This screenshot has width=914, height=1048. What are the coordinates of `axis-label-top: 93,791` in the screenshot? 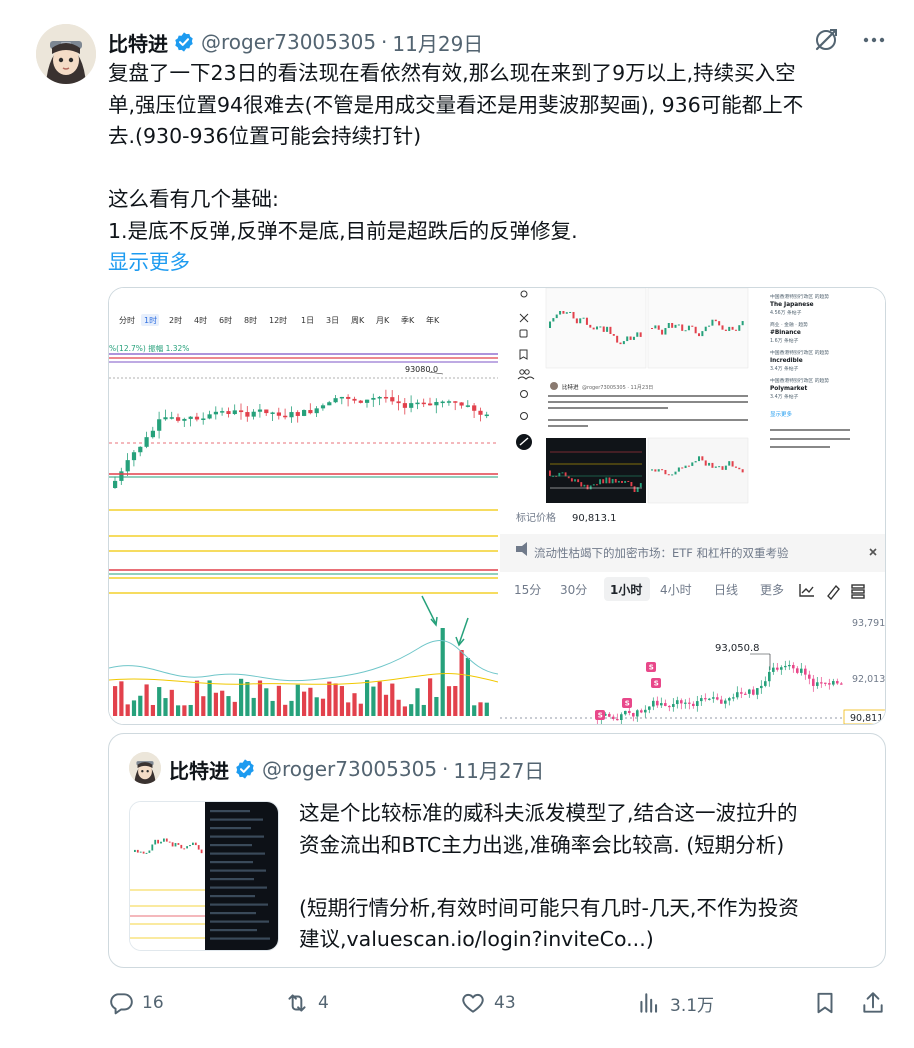 It's located at (868, 623).